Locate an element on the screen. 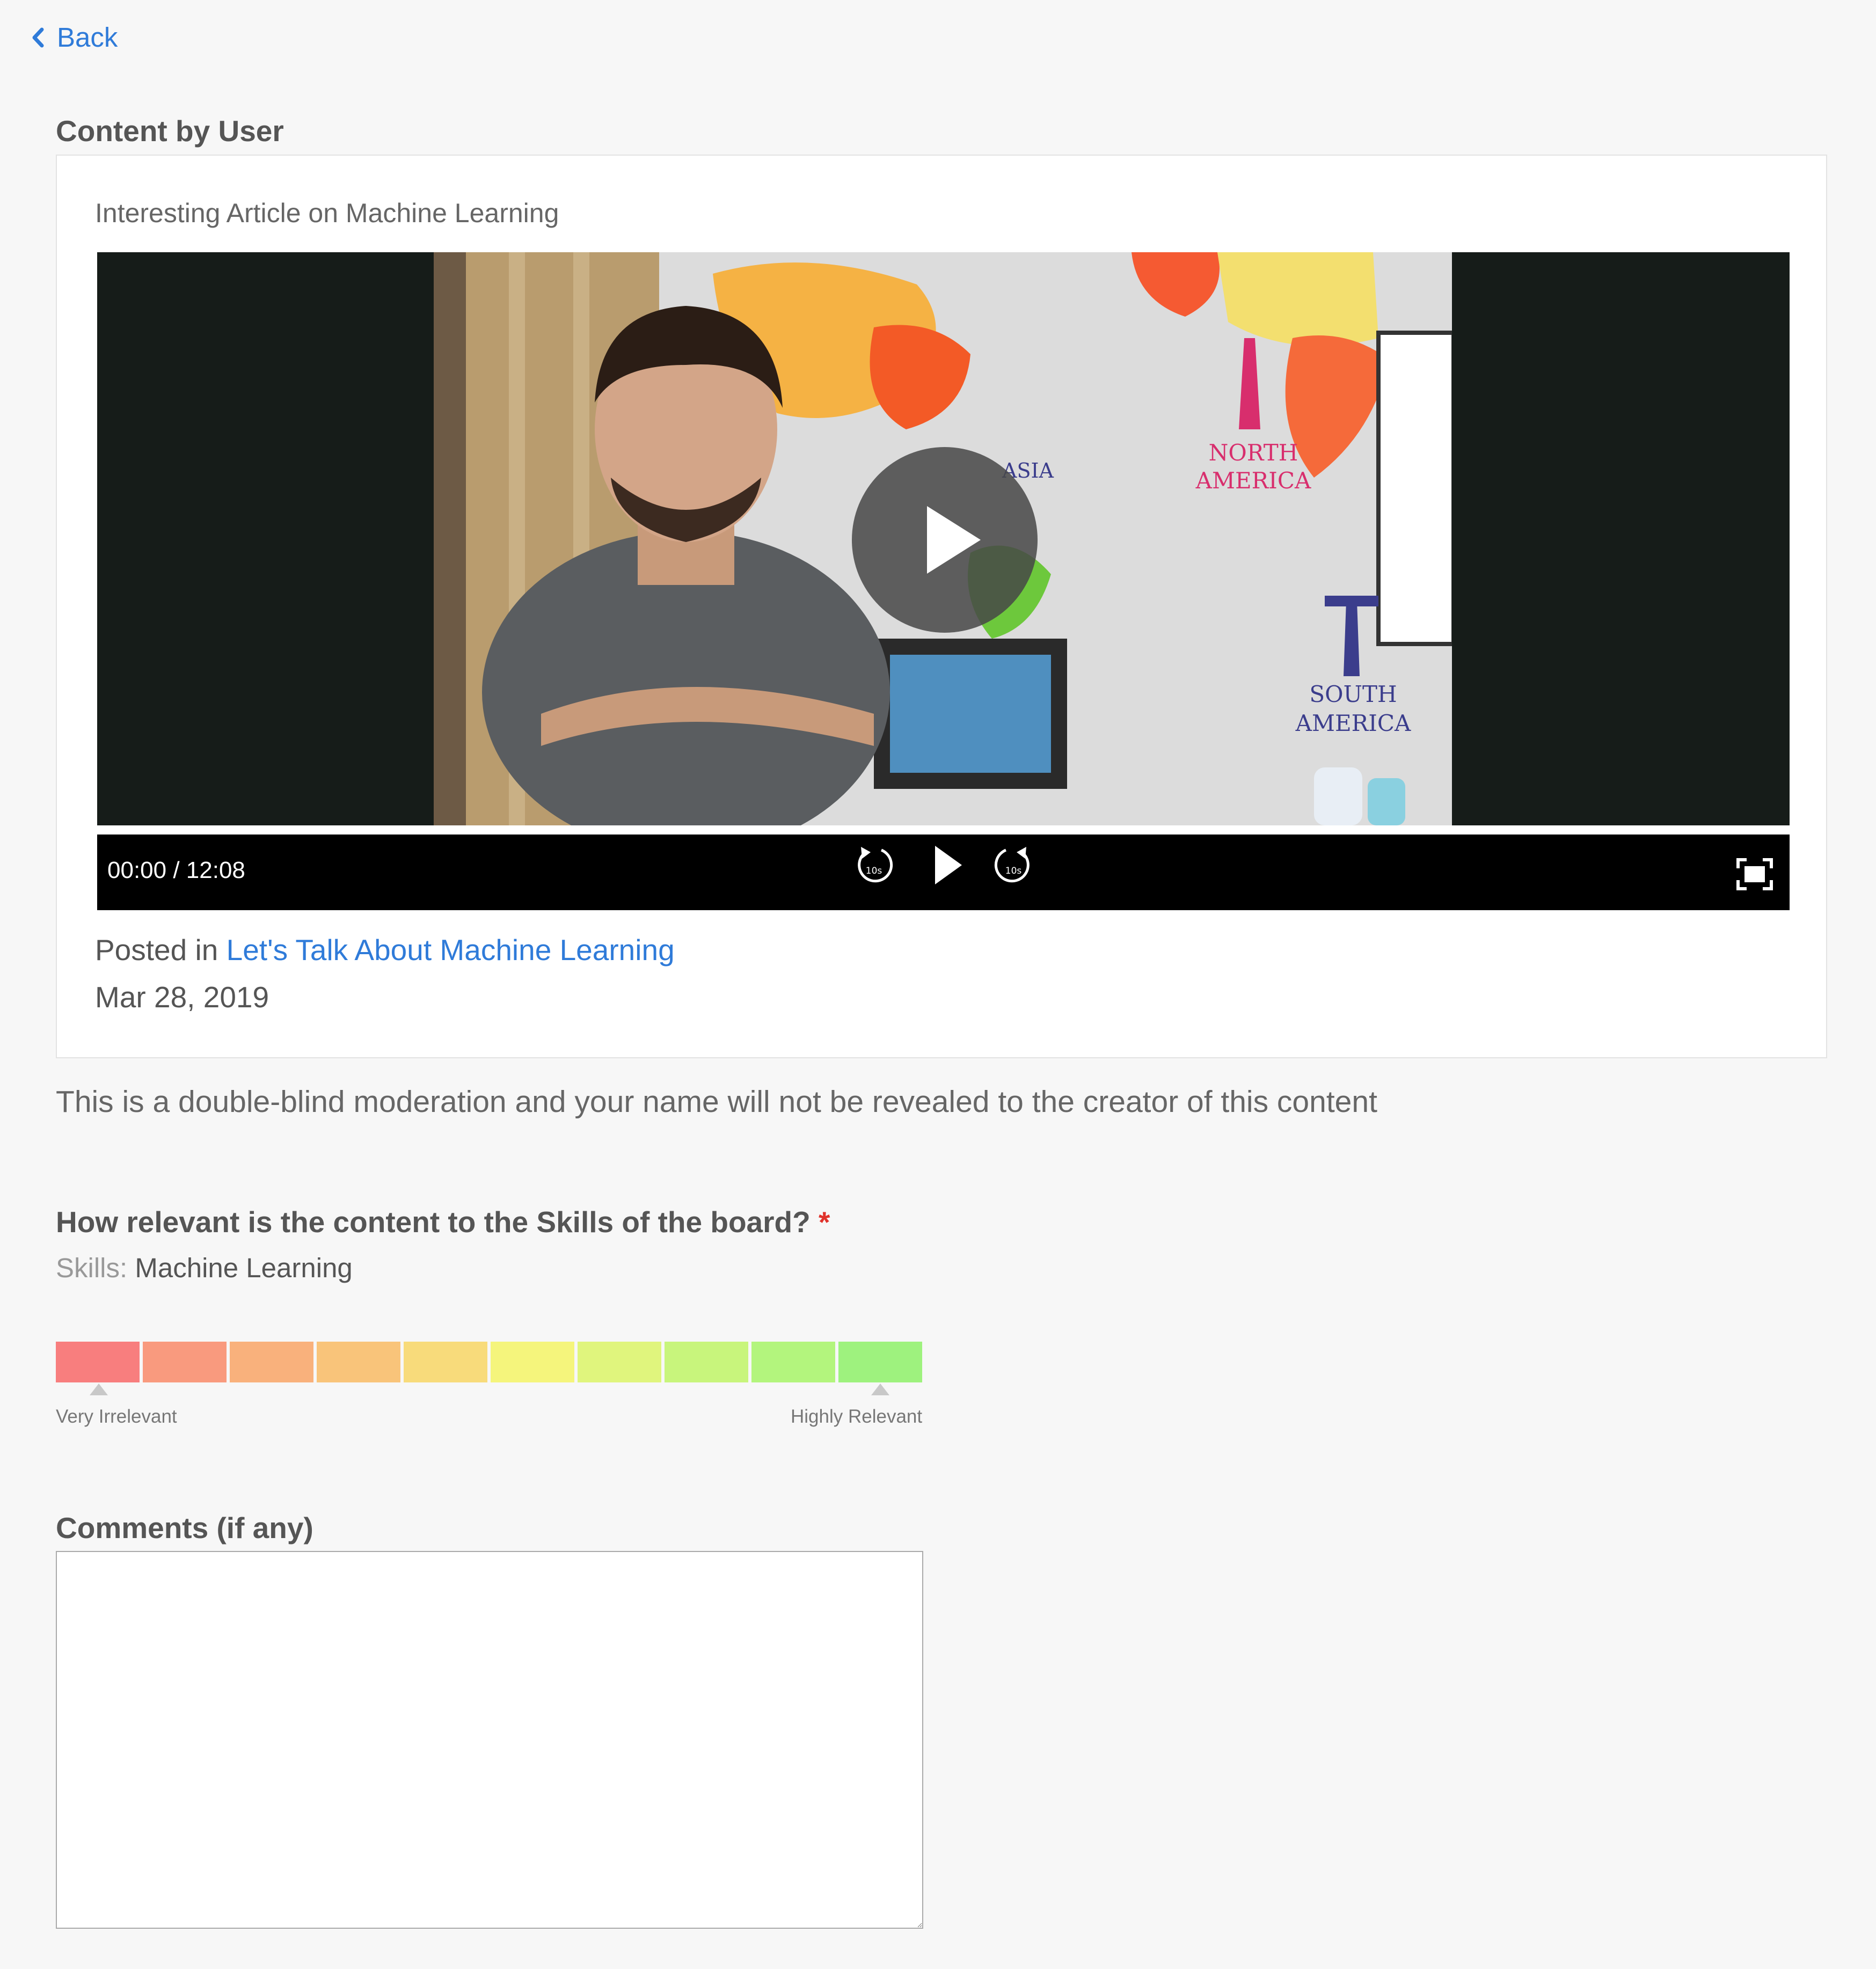  play-icon is located at coordinates (954, 540).